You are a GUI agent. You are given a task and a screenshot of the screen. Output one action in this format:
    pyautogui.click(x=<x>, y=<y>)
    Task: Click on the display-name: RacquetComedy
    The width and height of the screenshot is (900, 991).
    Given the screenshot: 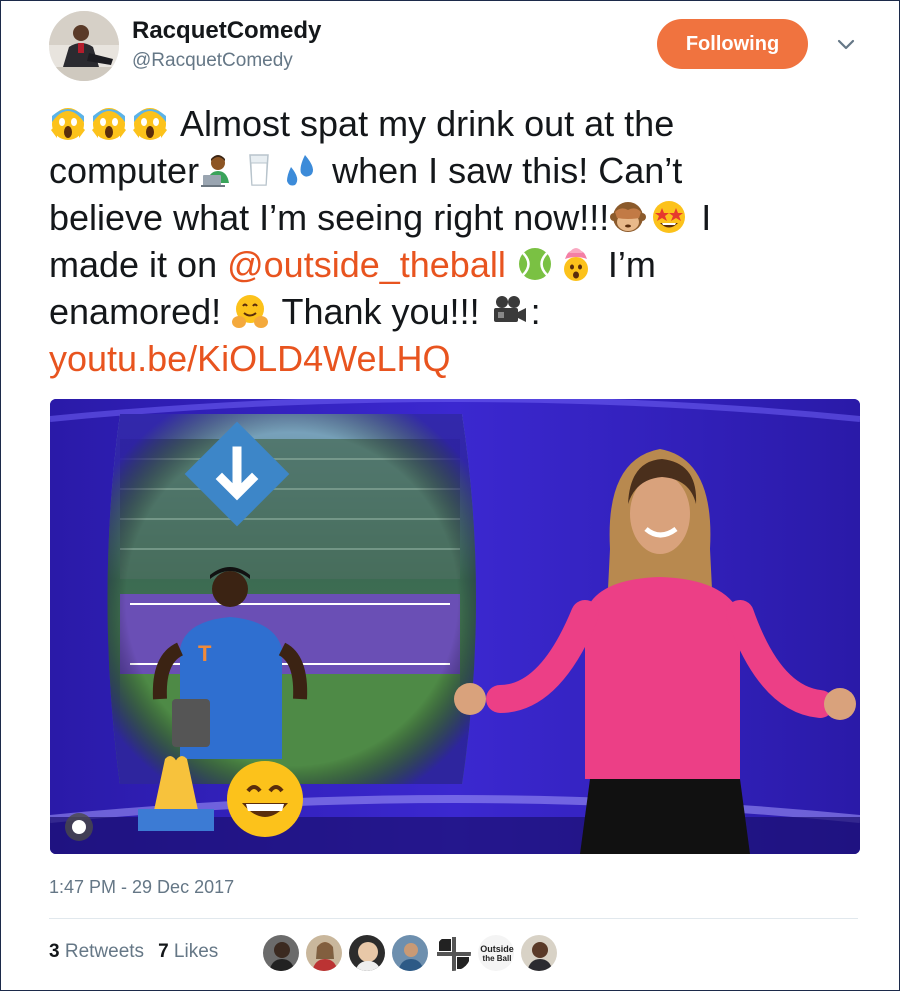 What is the action you would take?
    pyautogui.click(x=226, y=31)
    